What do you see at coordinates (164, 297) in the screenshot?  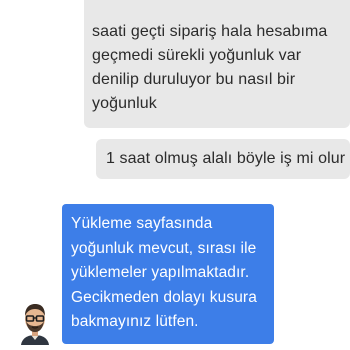 I see `message-line: Gecikmeden dolayı kusura` at bounding box center [164, 297].